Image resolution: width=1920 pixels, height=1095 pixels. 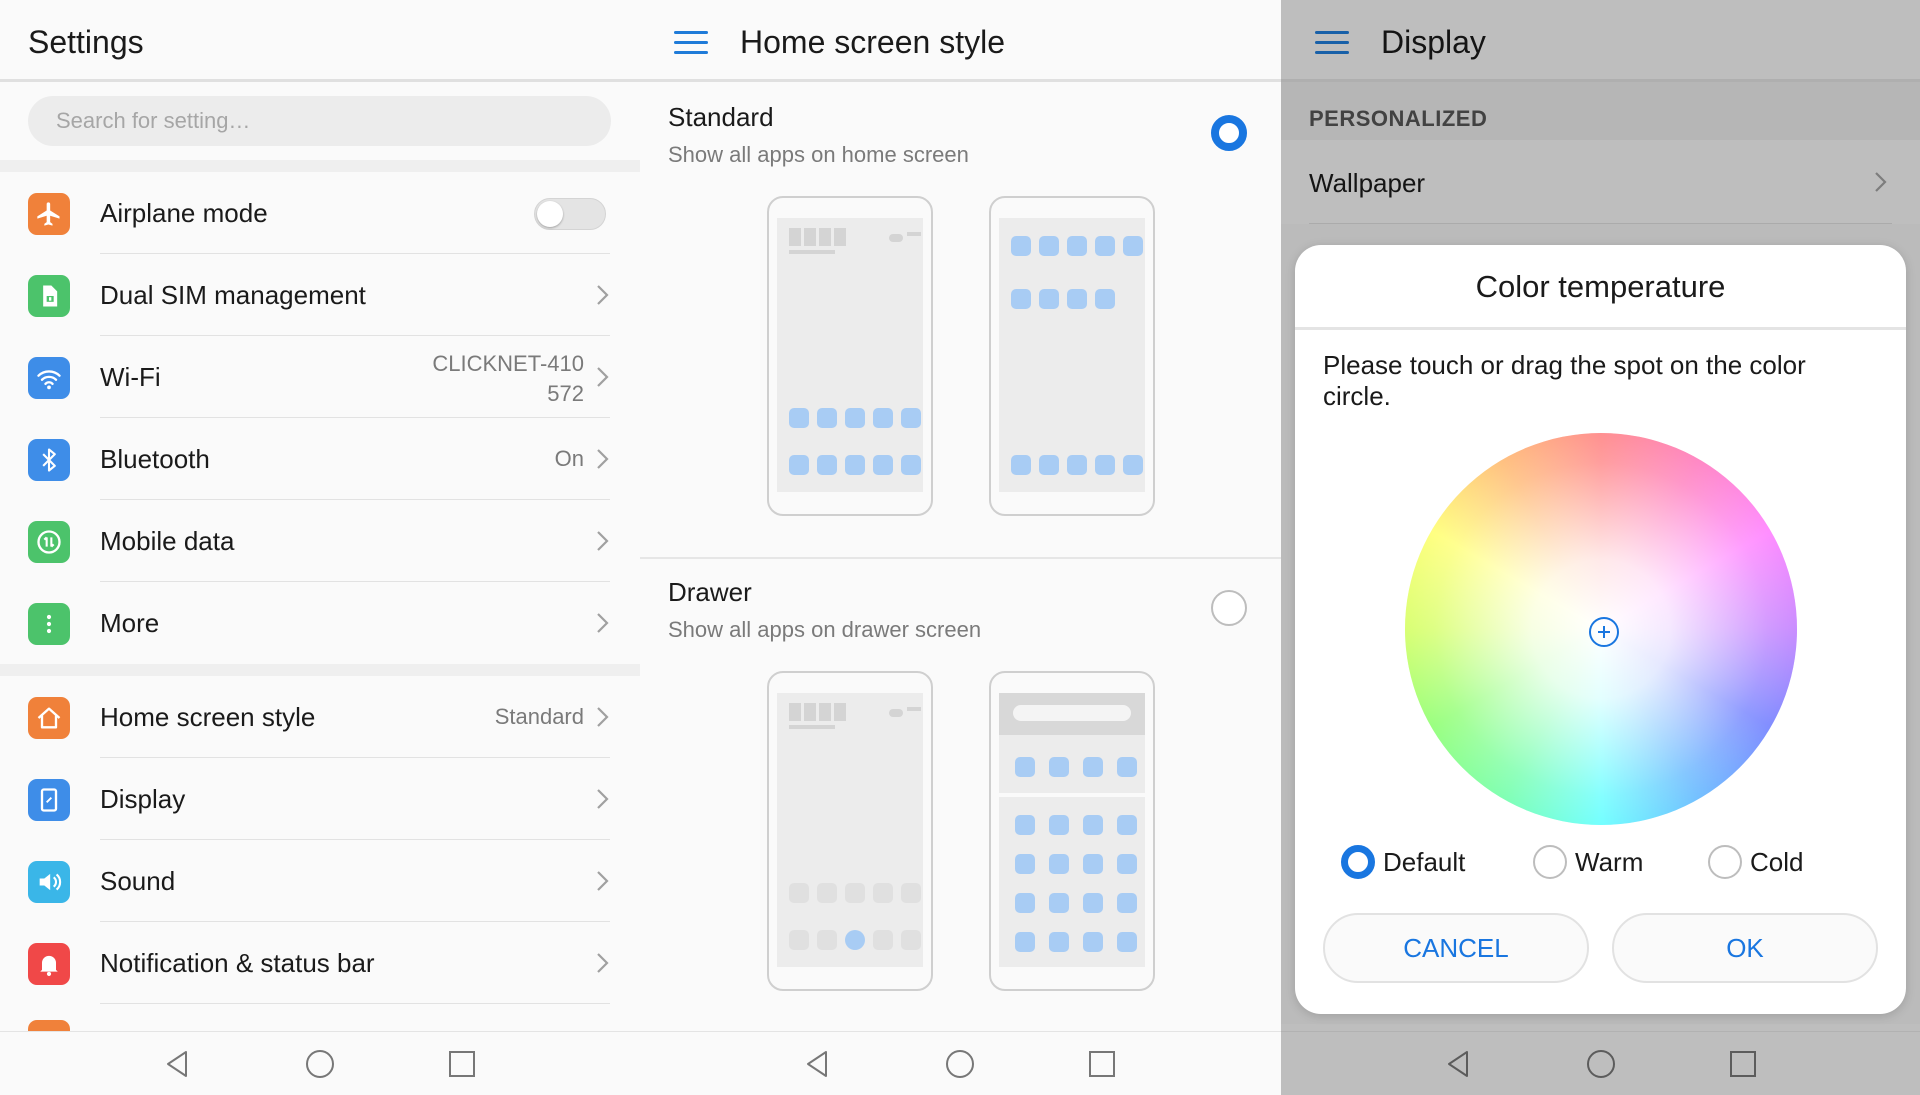 What do you see at coordinates (86, 42) in the screenshot?
I see `page-title: Settings` at bounding box center [86, 42].